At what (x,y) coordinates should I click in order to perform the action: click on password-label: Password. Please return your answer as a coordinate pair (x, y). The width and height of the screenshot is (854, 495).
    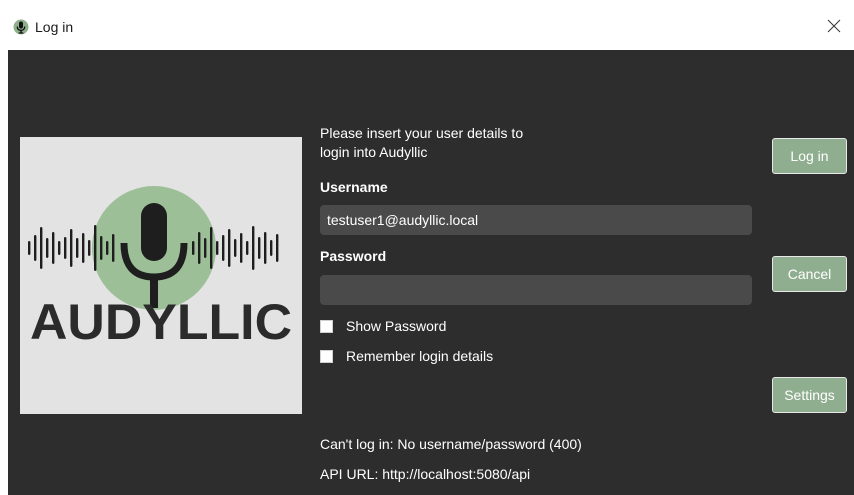
    Looking at the image, I should click on (353, 256).